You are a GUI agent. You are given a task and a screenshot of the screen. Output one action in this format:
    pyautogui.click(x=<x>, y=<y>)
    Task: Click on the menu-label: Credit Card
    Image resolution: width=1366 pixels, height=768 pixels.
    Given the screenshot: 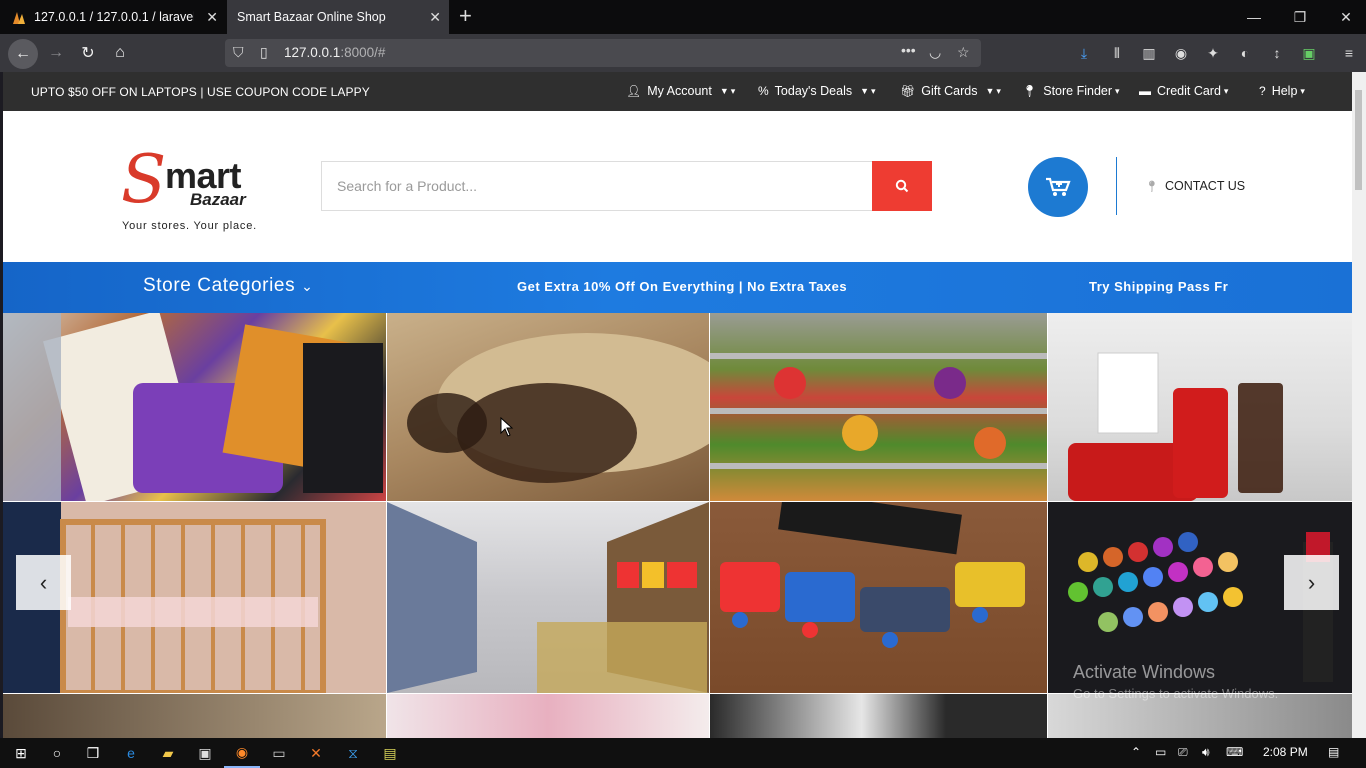 What is the action you would take?
    pyautogui.click(x=1189, y=91)
    